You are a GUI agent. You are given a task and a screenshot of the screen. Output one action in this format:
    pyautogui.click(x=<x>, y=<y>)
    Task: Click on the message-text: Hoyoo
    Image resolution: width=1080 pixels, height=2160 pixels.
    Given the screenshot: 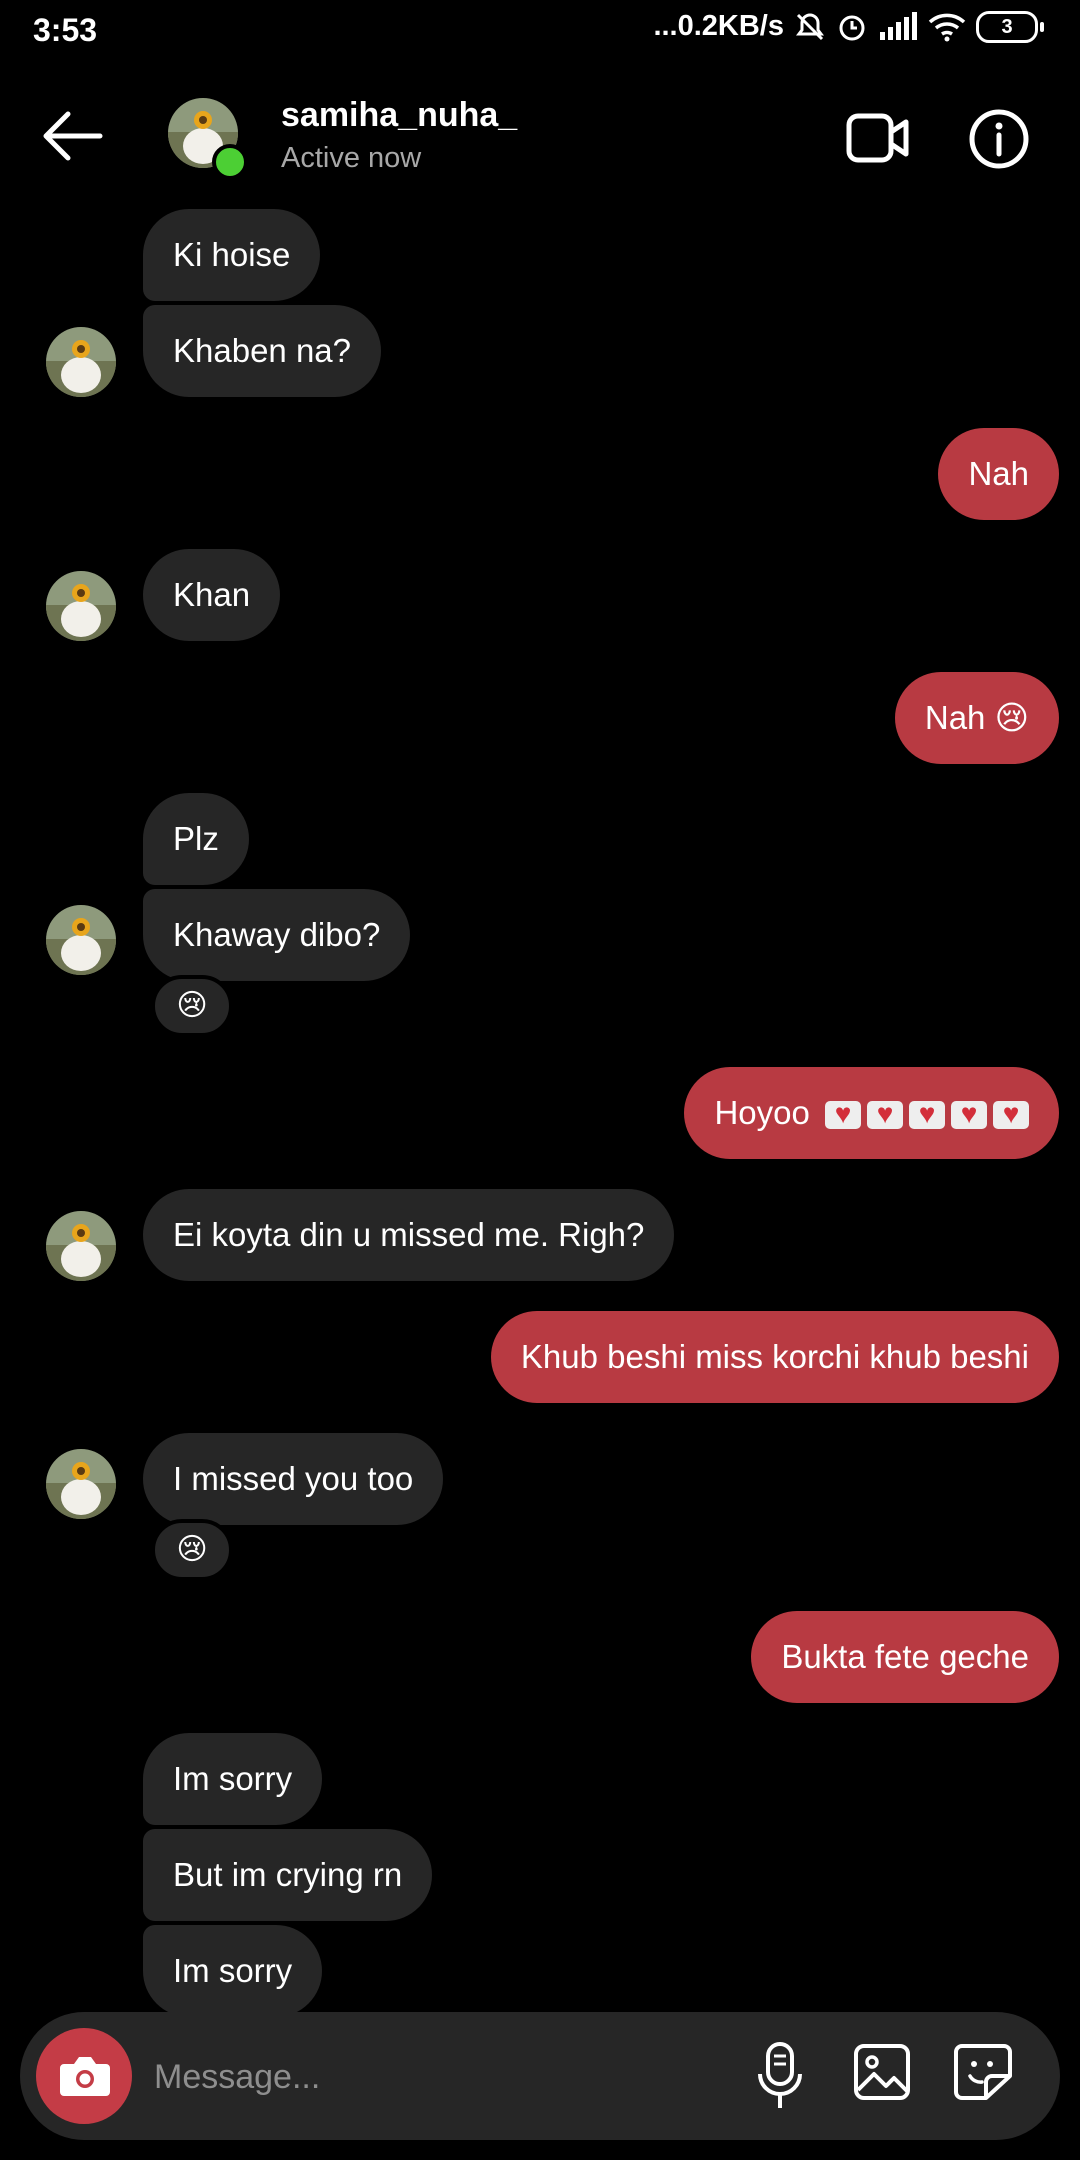 What is the action you would take?
    pyautogui.click(x=762, y=1112)
    